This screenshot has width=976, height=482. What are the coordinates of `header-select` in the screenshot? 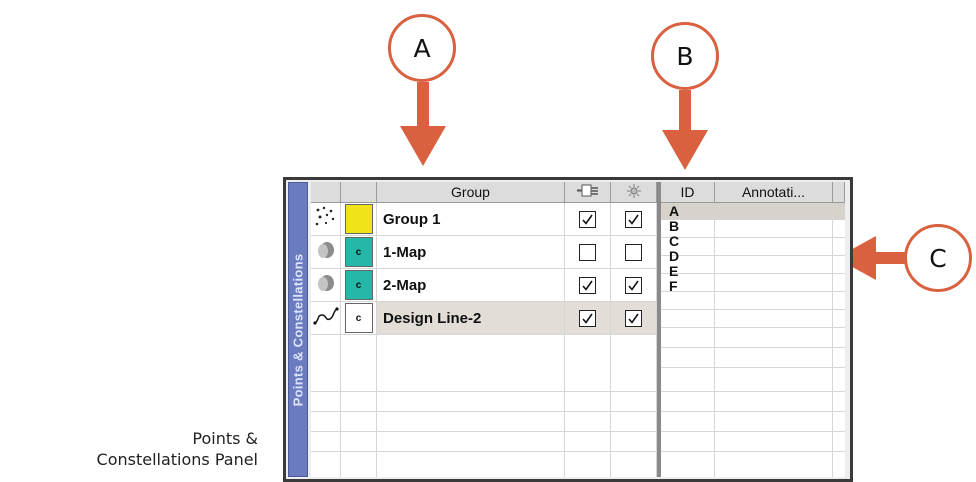 It's located at (634, 192).